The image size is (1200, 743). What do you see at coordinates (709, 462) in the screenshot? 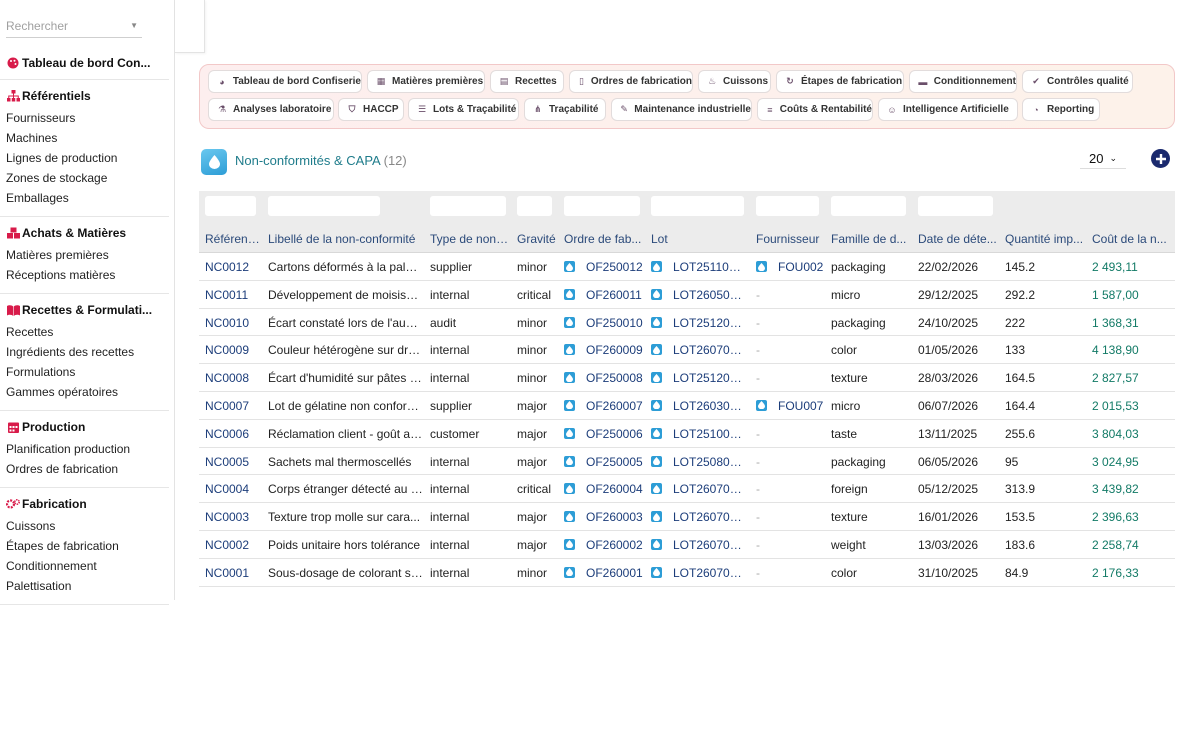
I see `cell-link-lot: LOT25080005` at bounding box center [709, 462].